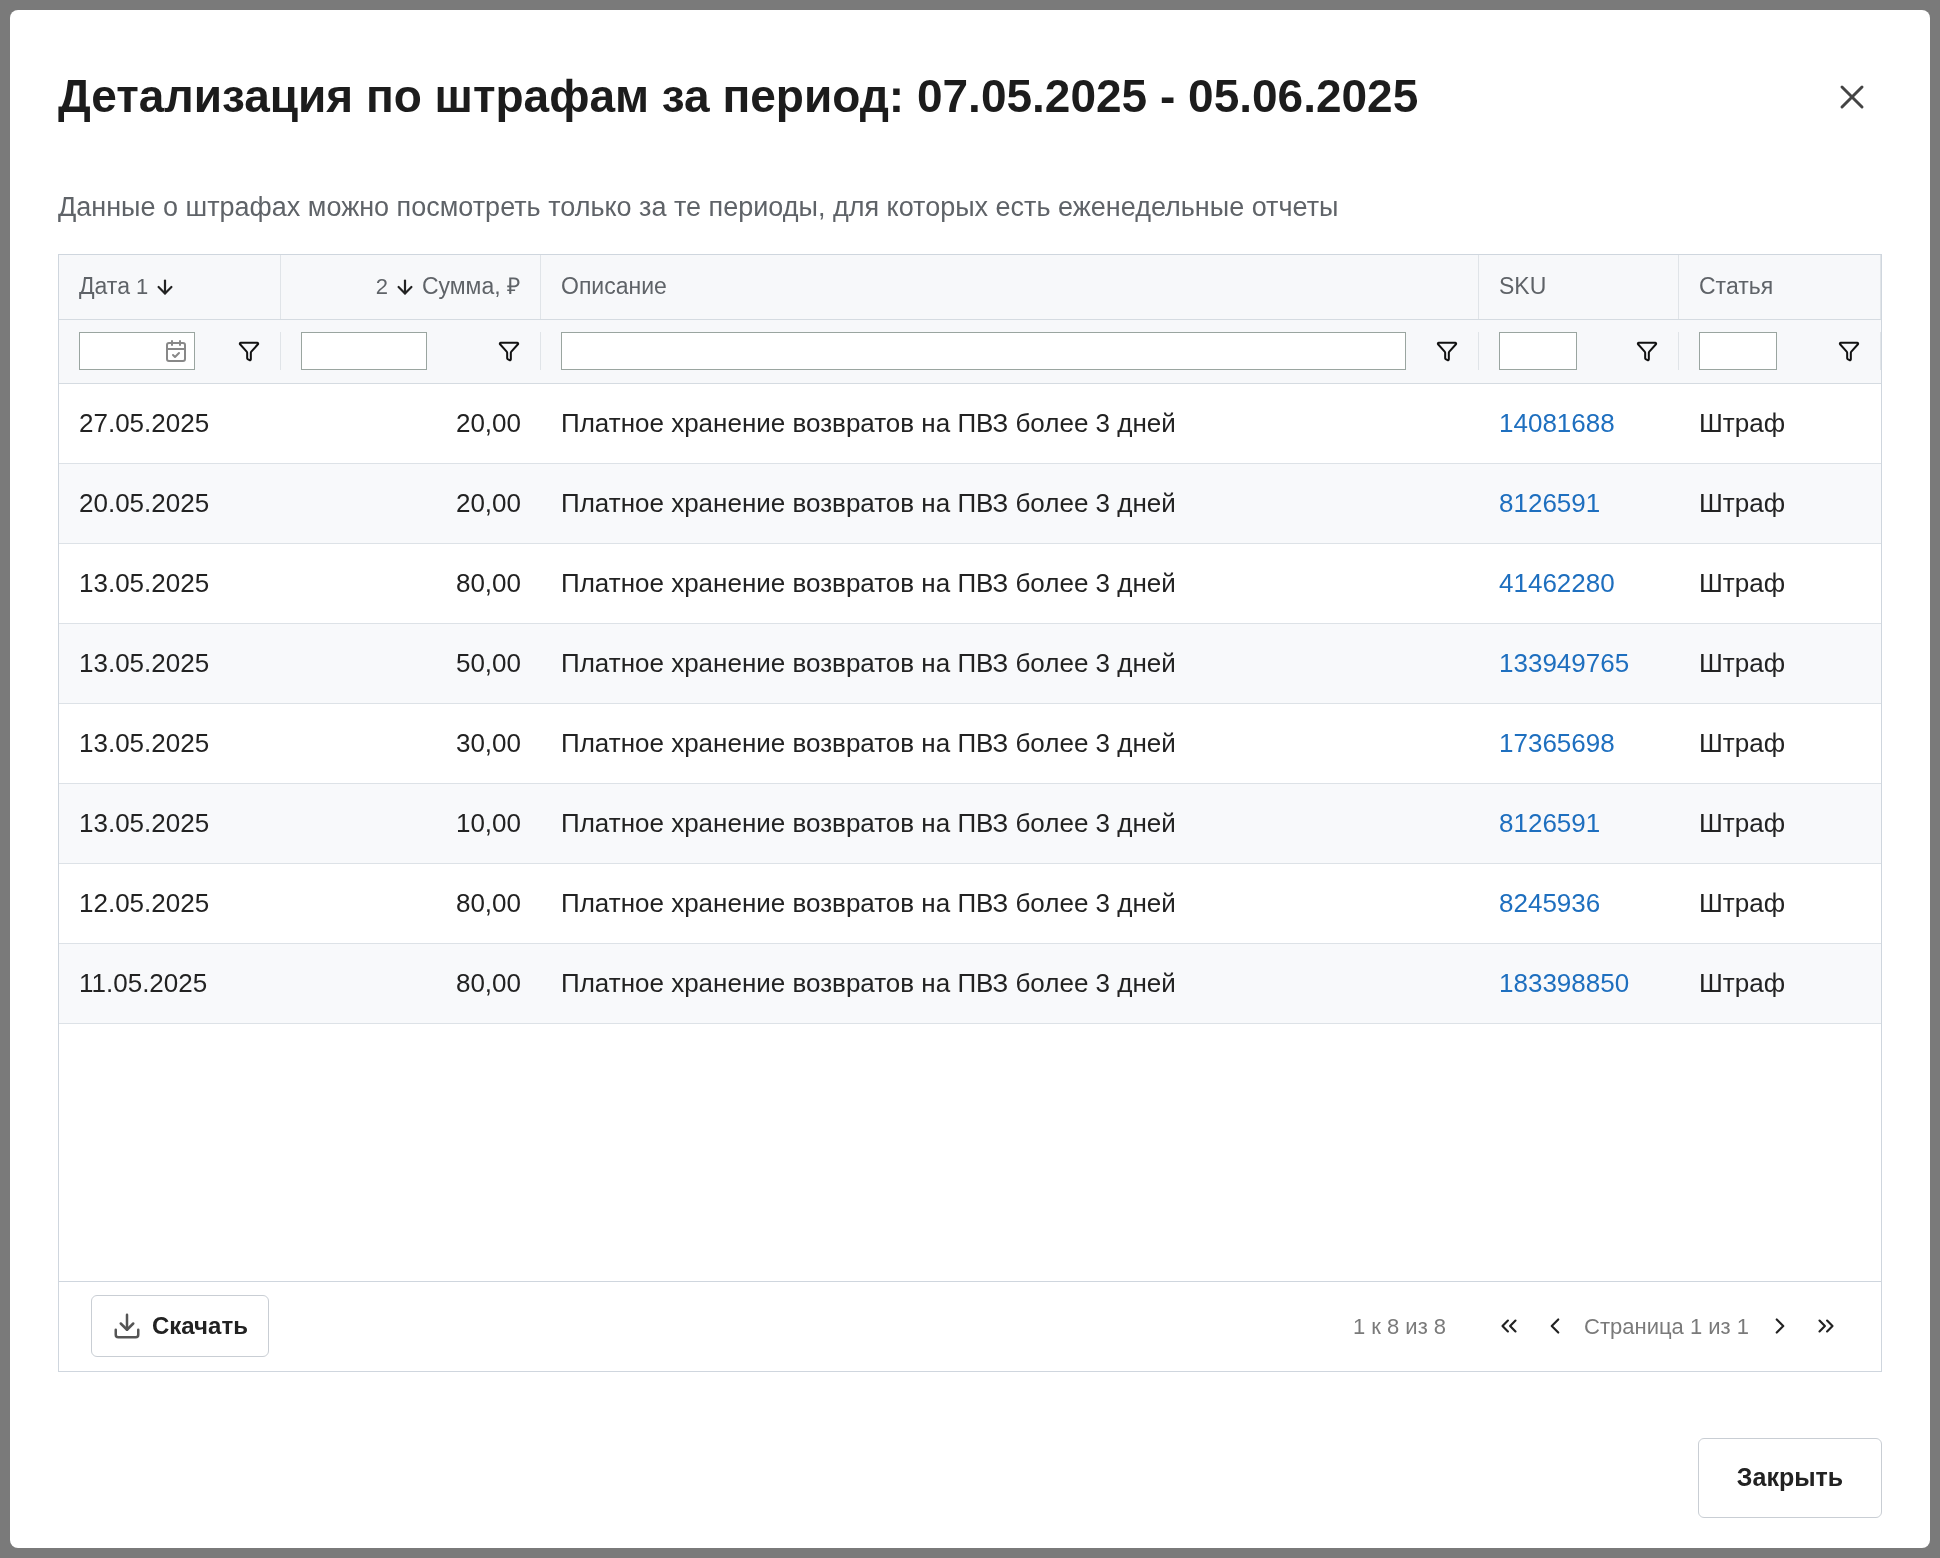 The height and width of the screenshot is (1558, 1940). Describe the element at coordinates (699, 207) in the screenshot. I see `info-text: Данные о штрафах можно посмотреть только за те периоды, для которых есть еженедельные отчеты` at that location.